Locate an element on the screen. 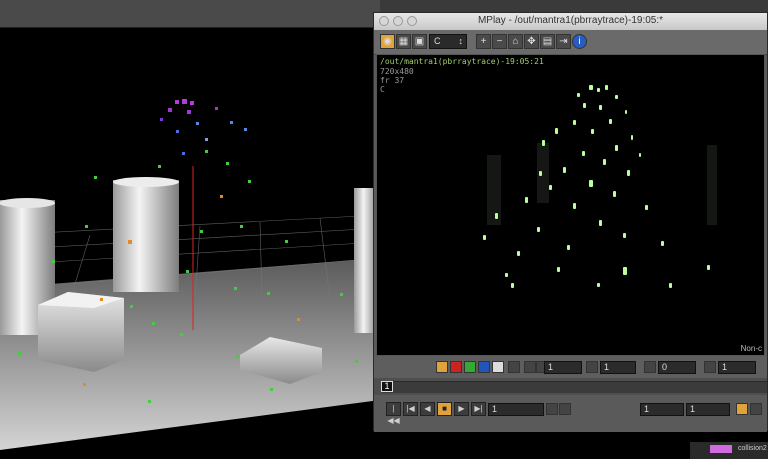  play-icon: ▶ is located at coordinates (461, 409).